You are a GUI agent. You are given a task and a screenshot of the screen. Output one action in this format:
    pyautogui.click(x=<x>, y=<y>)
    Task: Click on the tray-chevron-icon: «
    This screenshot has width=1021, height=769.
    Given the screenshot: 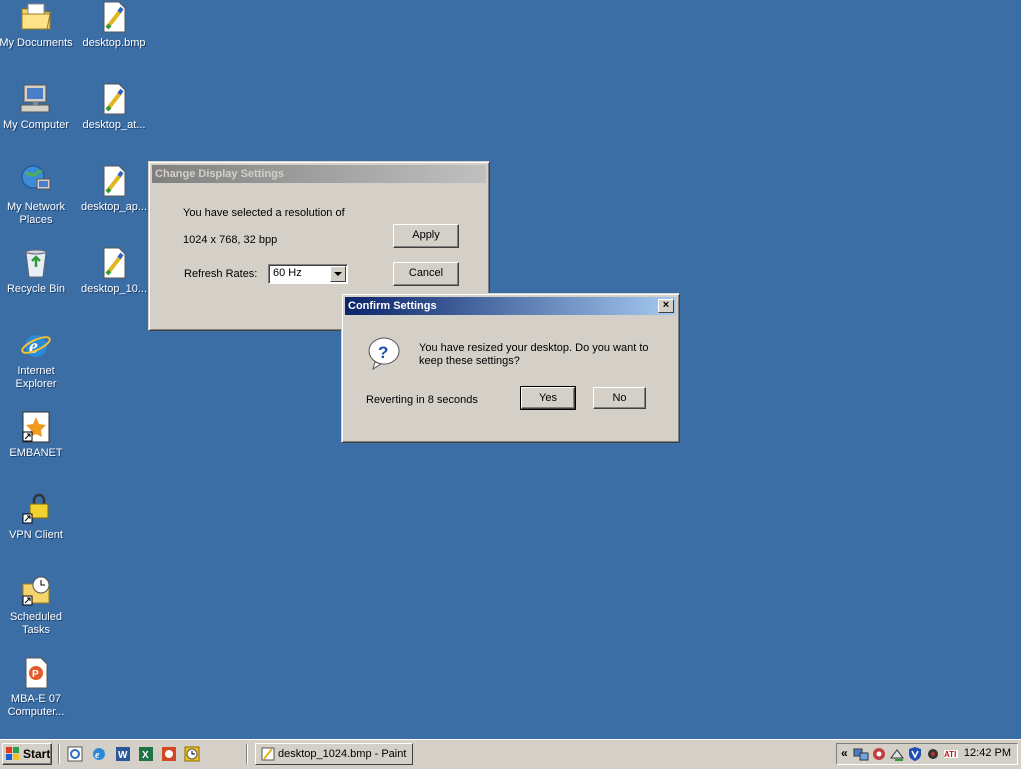 What is the action you would take?
    pyautogui.click(x=844, y=753)
    